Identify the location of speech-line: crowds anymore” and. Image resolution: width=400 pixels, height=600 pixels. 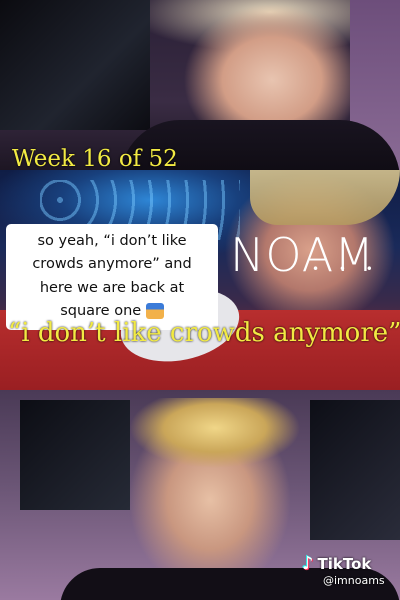
(112, 264).